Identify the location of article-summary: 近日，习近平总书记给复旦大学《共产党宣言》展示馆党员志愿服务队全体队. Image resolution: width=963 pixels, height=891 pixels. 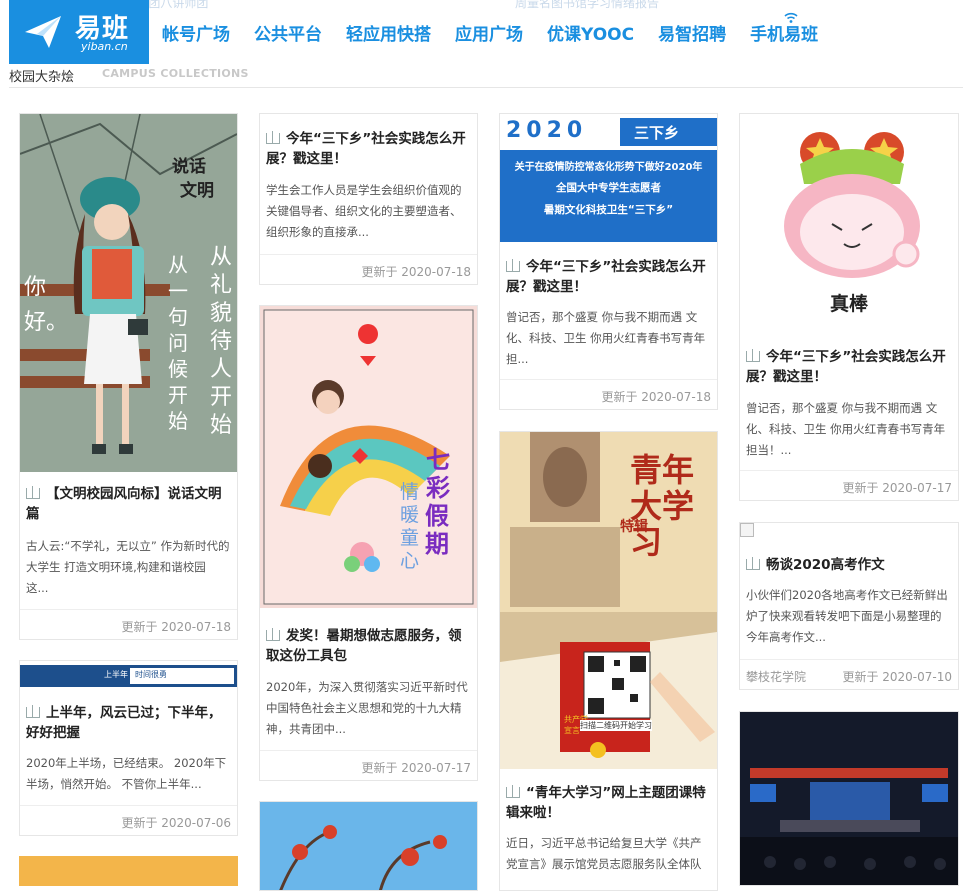
(604, 853).